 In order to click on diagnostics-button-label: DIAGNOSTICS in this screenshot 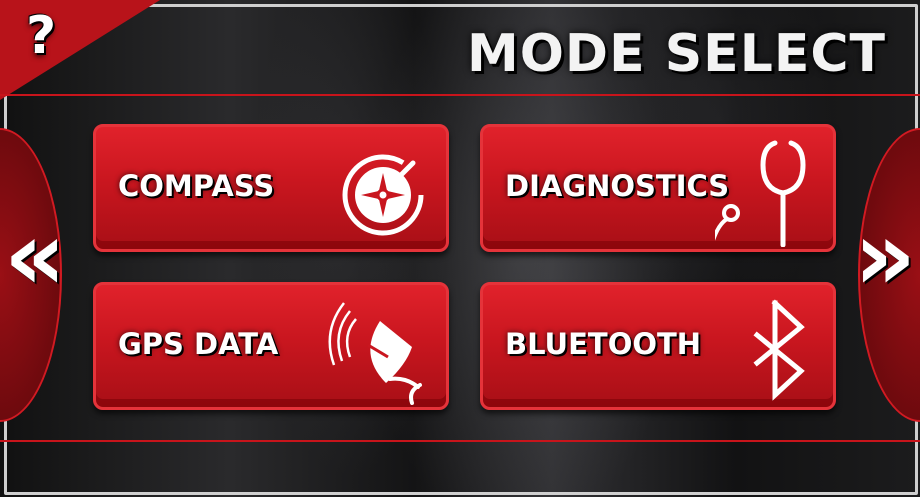, I will do `click(617, 186)`.